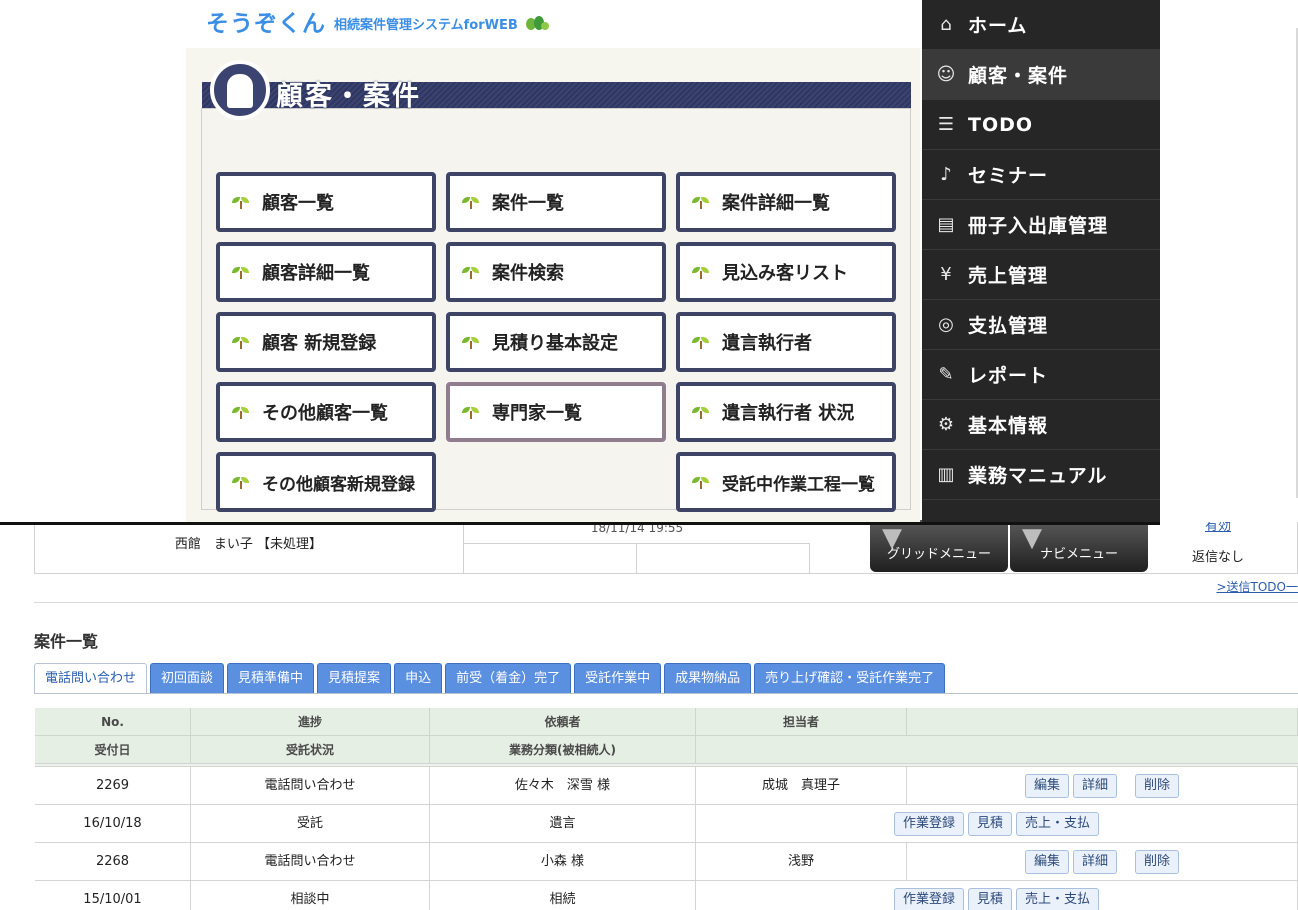  Describe the element at coordinates (850, 678) in the screenshot. I see `tab-completed: 売り上げ確認・受託作業完了` at that location.